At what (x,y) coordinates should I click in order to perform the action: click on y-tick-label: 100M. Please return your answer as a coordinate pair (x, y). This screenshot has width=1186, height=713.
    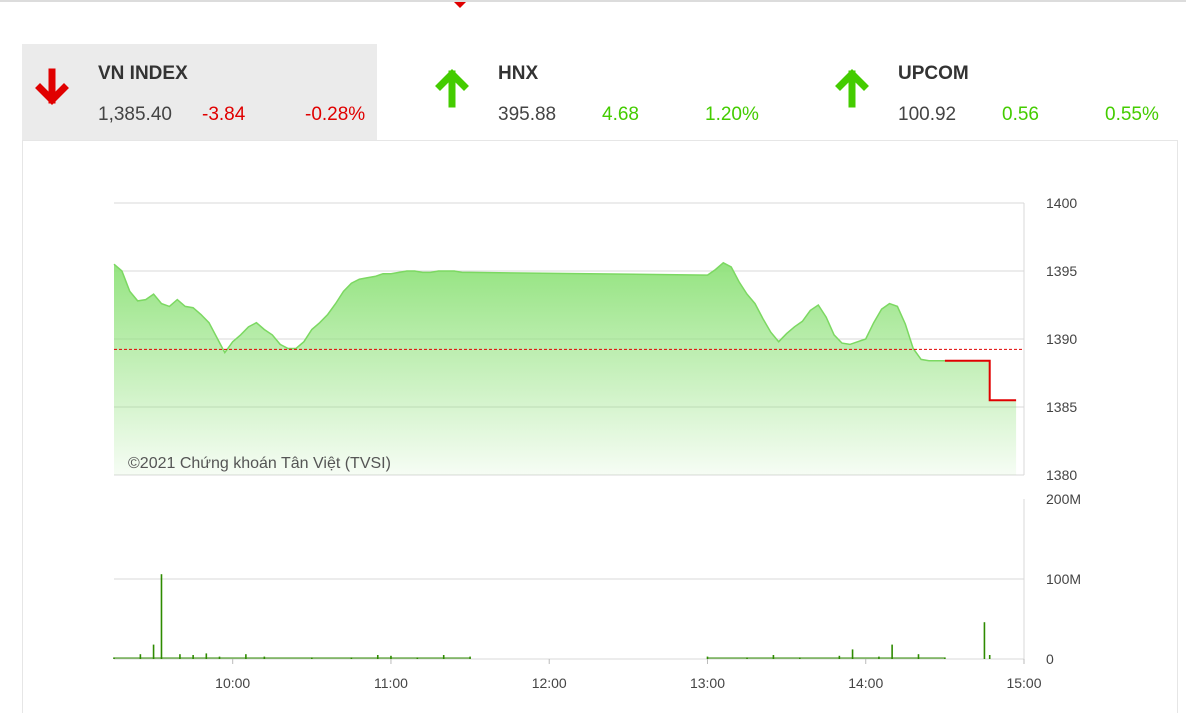
    Looking at the image, I should click on (1063, 579).